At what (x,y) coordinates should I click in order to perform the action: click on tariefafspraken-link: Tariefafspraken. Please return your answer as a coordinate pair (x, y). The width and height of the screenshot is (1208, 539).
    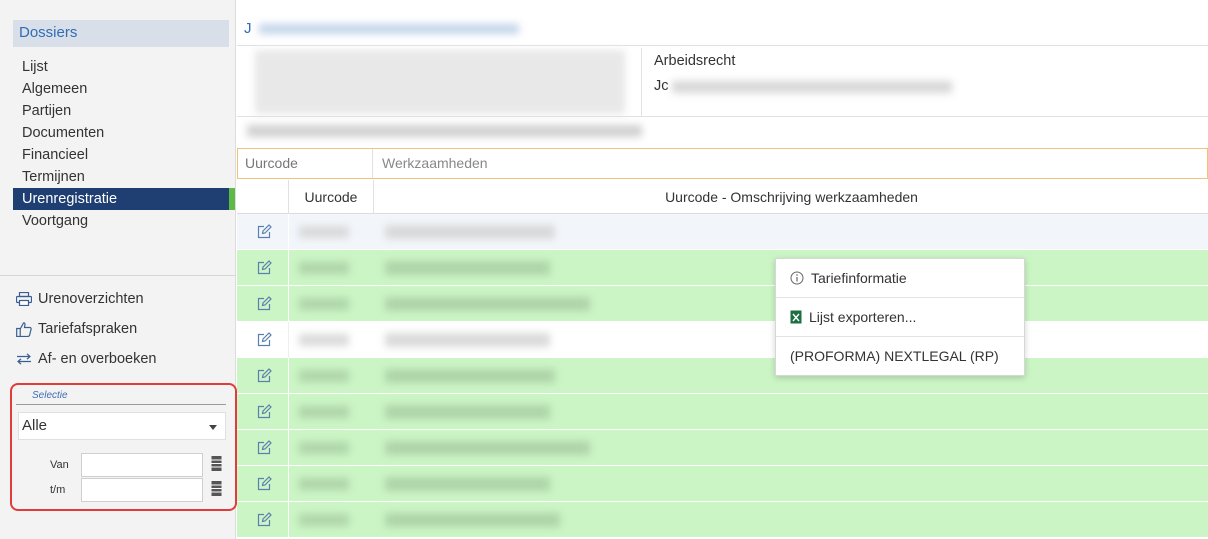
    Looking at the image, I should click on (123, 329).